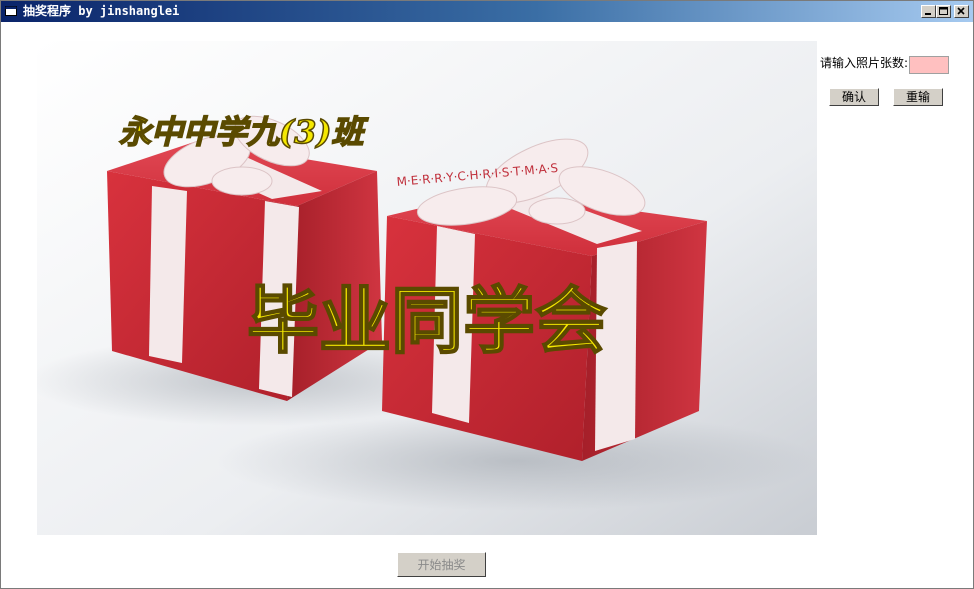  What do you see at coordinates (244, 132) in the screenshot?
I see `class-name-text: 永中中学九(3)班` at bounding box center [244, 132].